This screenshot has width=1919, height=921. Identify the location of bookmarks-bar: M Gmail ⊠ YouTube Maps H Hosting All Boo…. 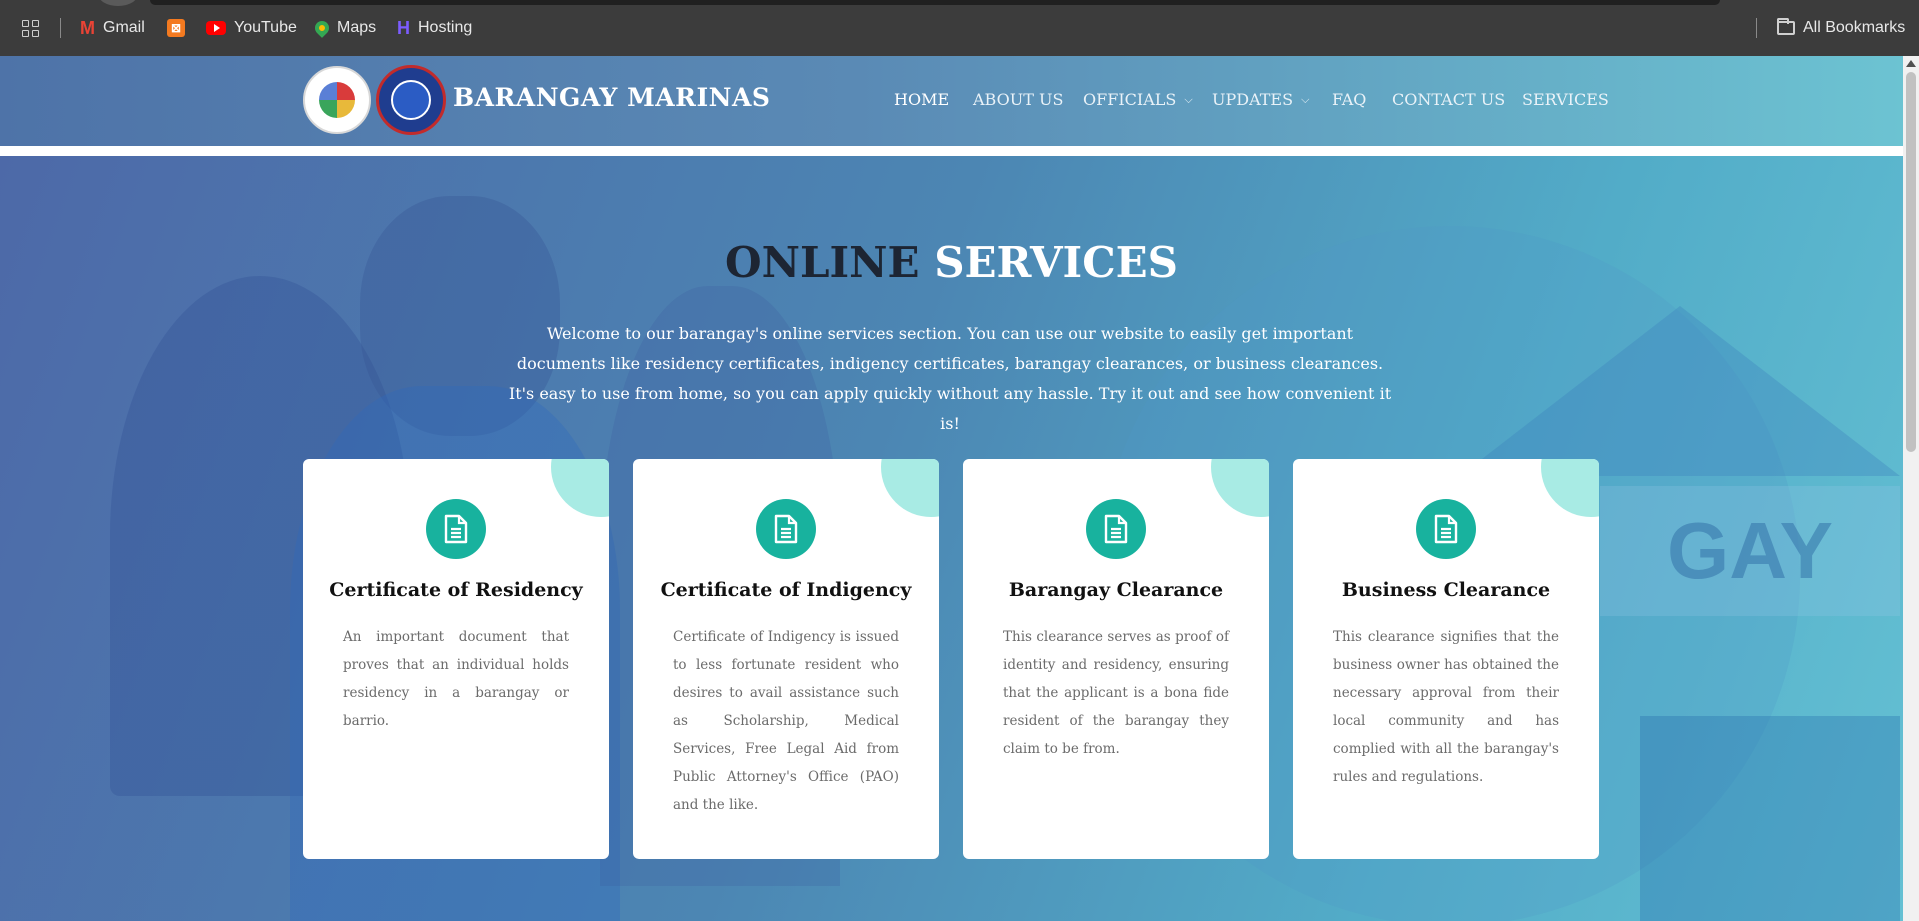
(959, 28).